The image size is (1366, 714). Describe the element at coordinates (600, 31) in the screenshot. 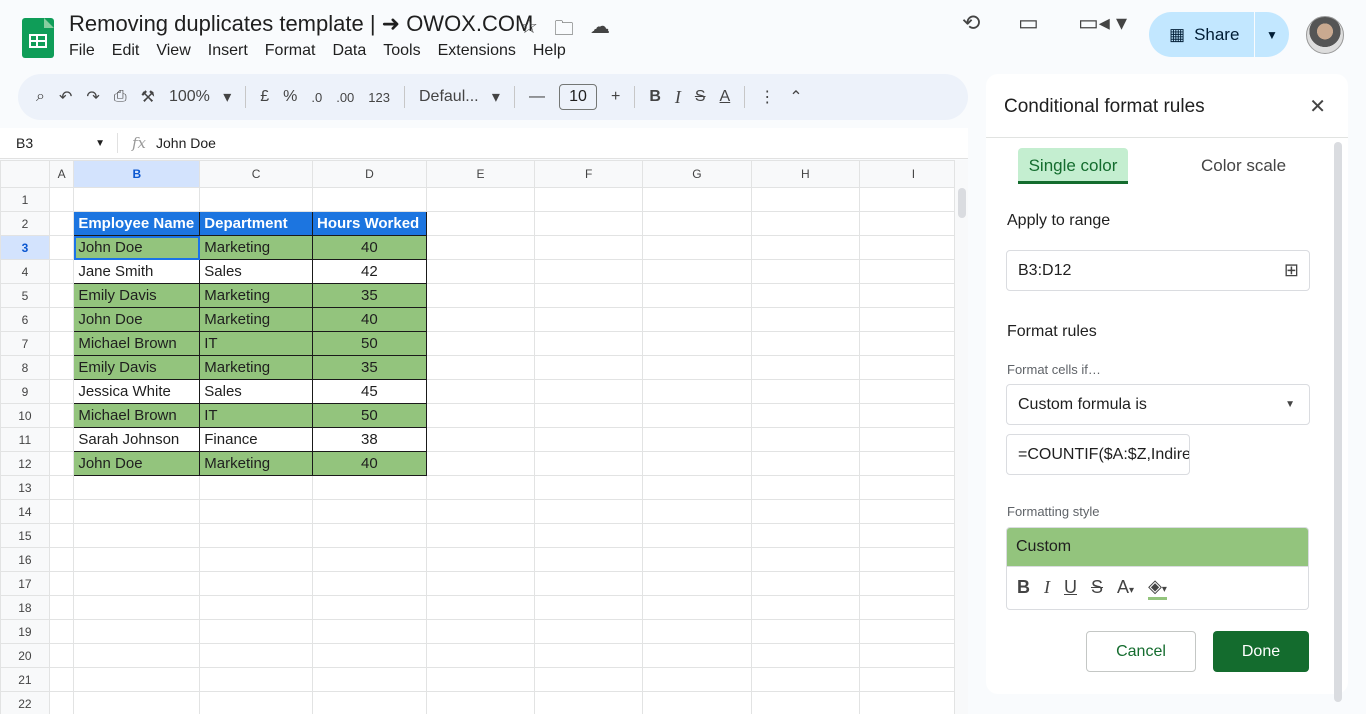

I see `cloud-status-icon: ☁` at that location.